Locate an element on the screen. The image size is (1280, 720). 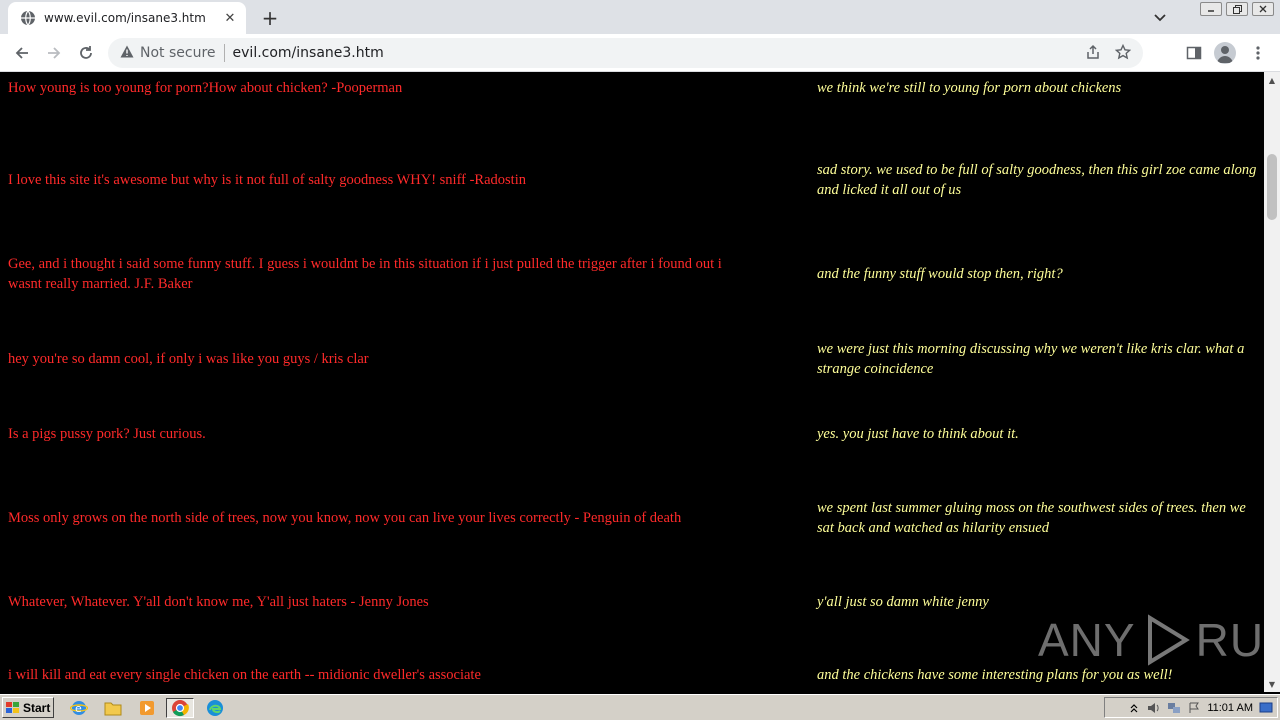
internet-explorer-icon: e is located at coordinates (79, 708).